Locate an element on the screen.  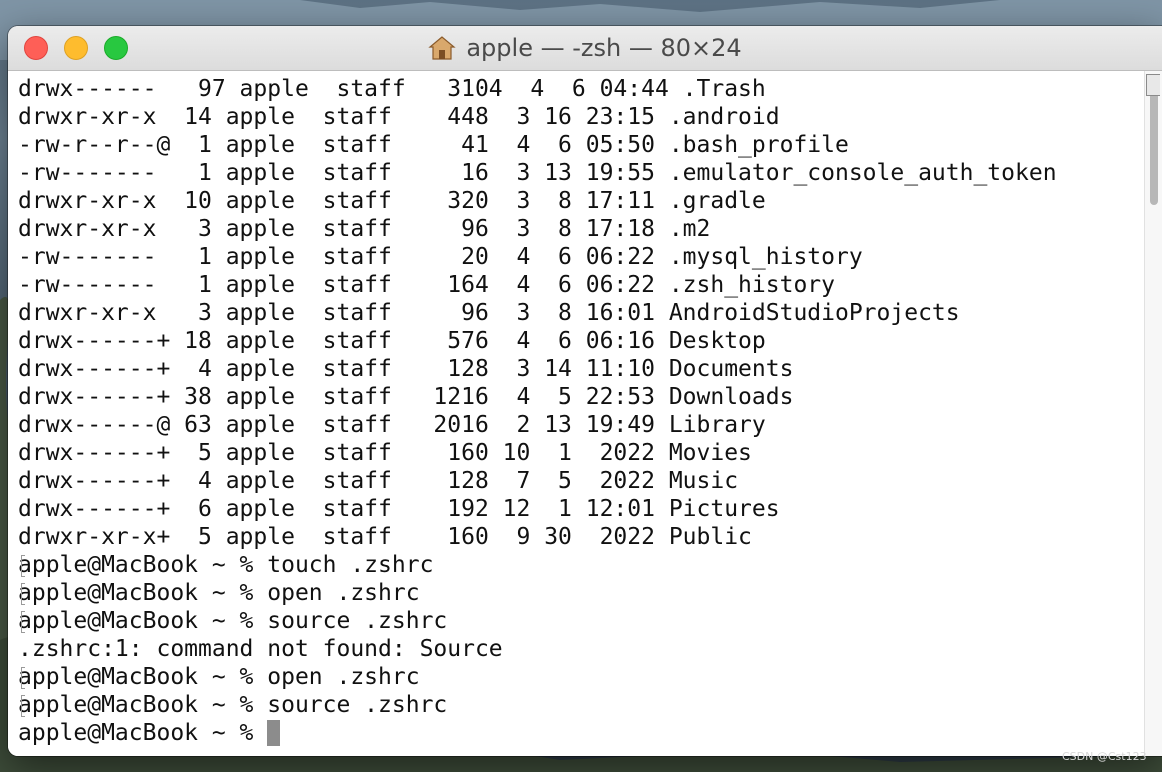
line-text: apple@MacBook ~ % touch .zshrc is located at coordinates (226, 565).